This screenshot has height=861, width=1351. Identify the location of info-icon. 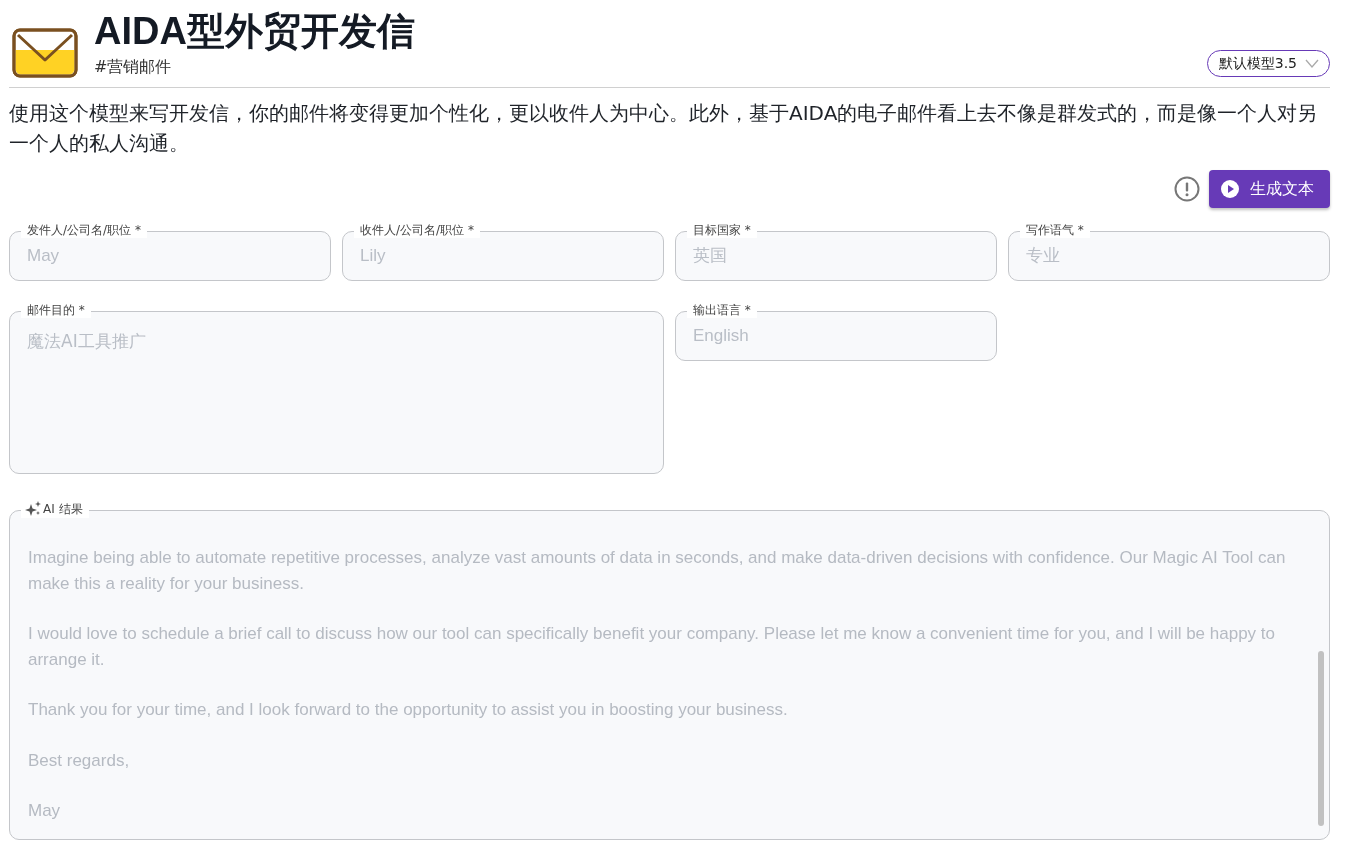
(1187, 189).